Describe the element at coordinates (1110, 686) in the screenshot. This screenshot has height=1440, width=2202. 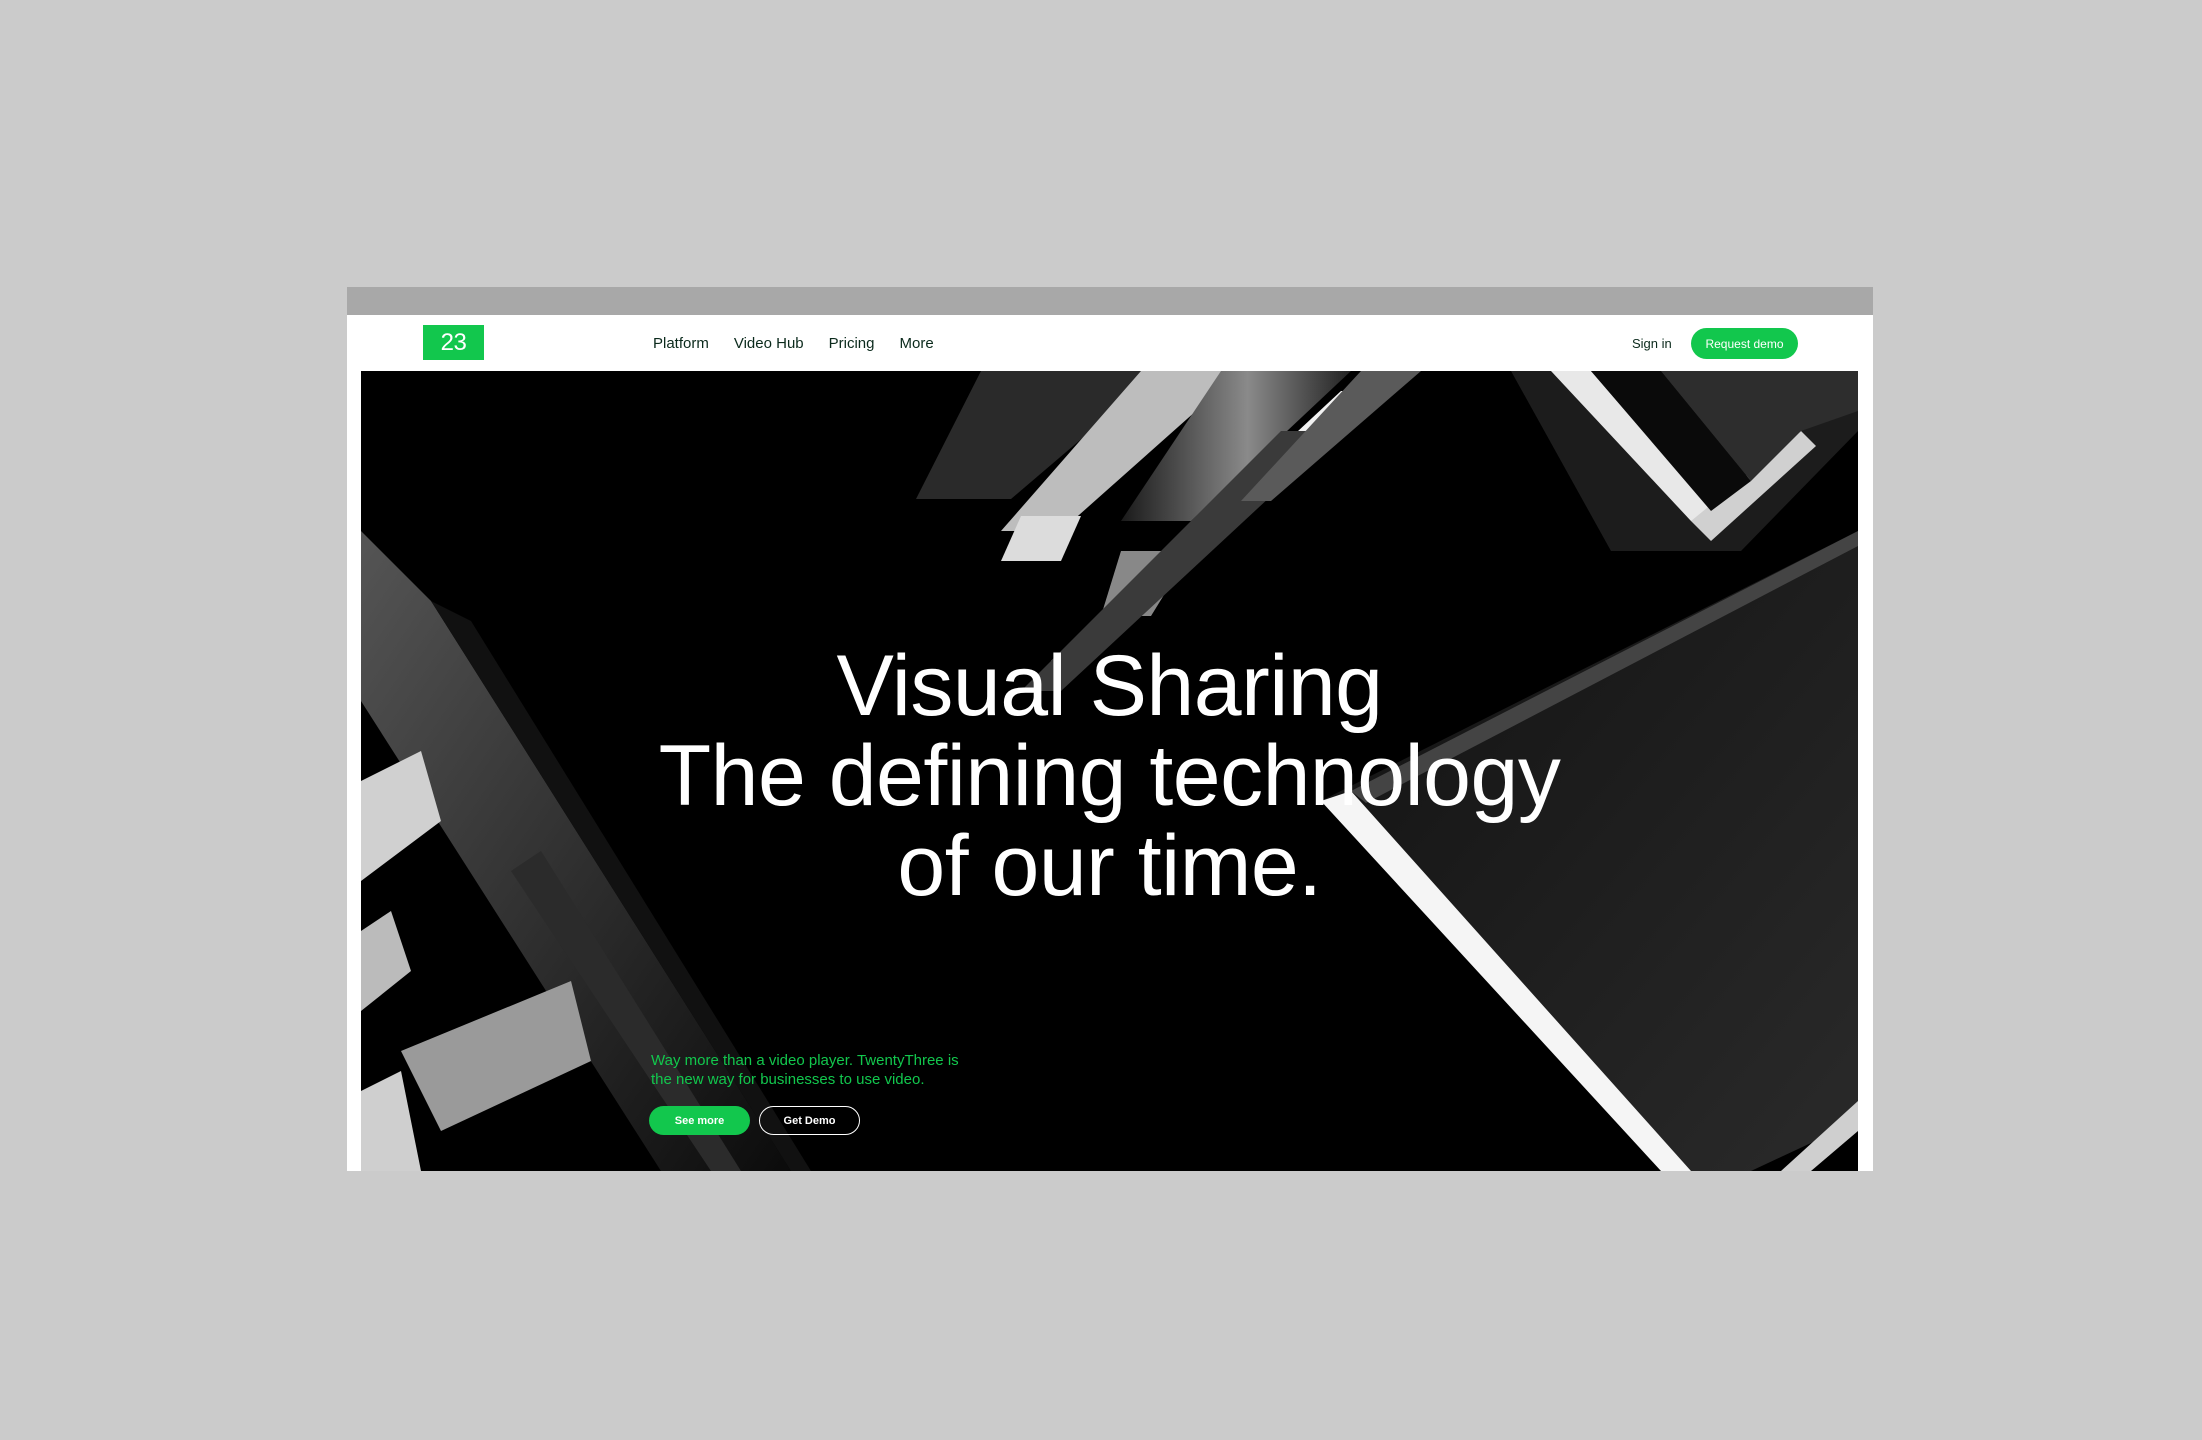
I see `headline-line-1: Visual Sharing` at that location.